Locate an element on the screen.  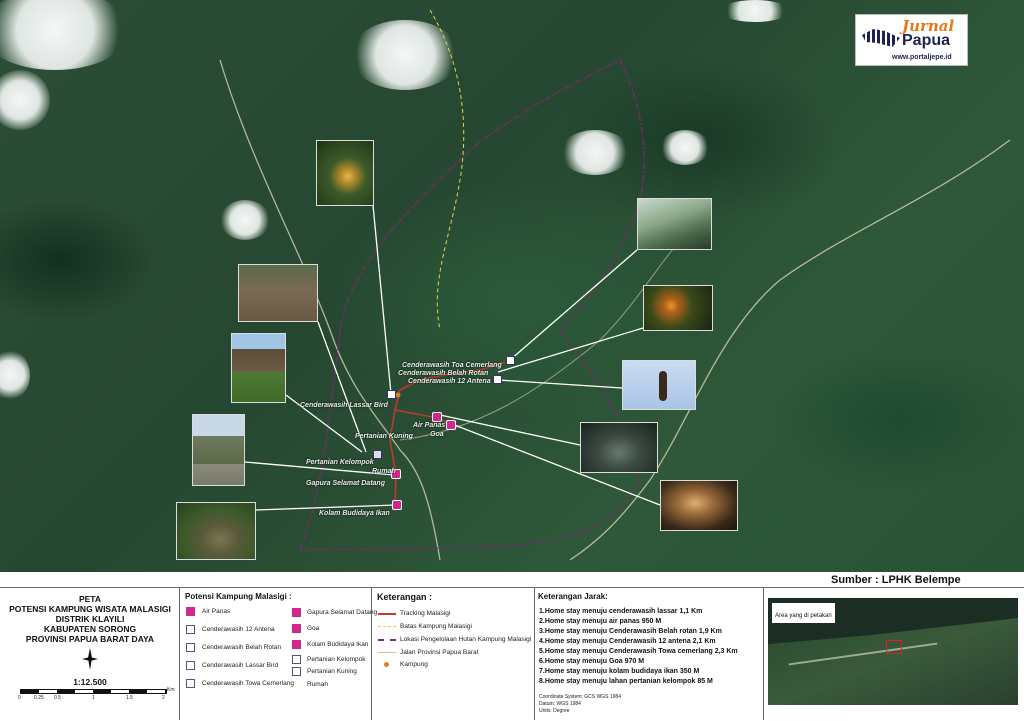
air-panas-icon is located at coordinates (190, 611).